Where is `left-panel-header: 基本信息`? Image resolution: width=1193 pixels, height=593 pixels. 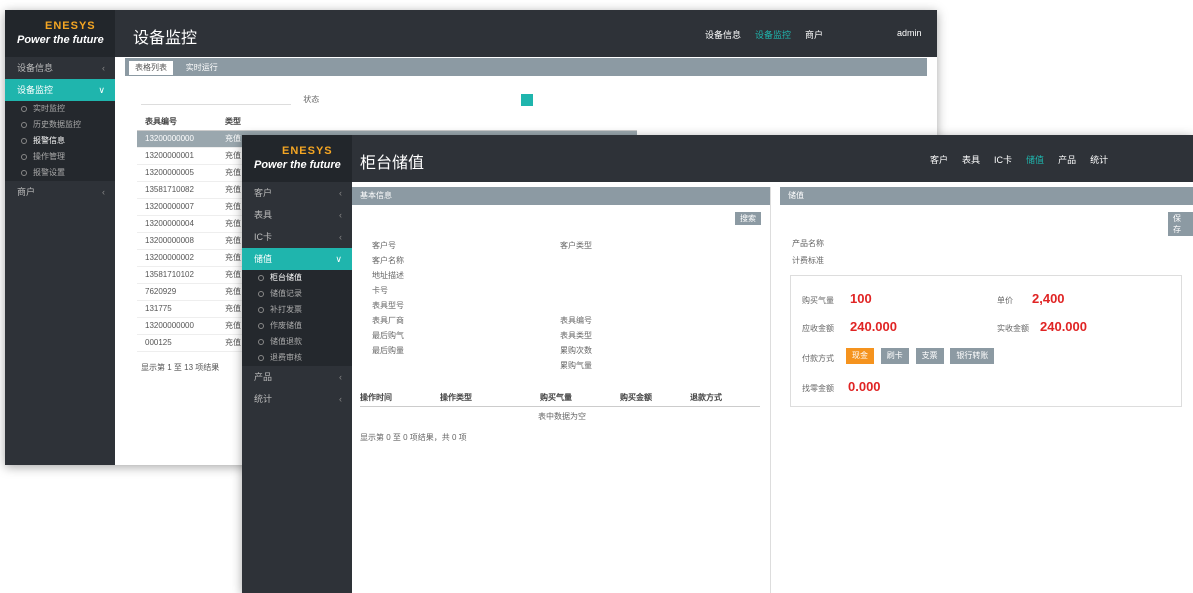
left-panel-header: 基本信息 is located at coordinates (561, 196).